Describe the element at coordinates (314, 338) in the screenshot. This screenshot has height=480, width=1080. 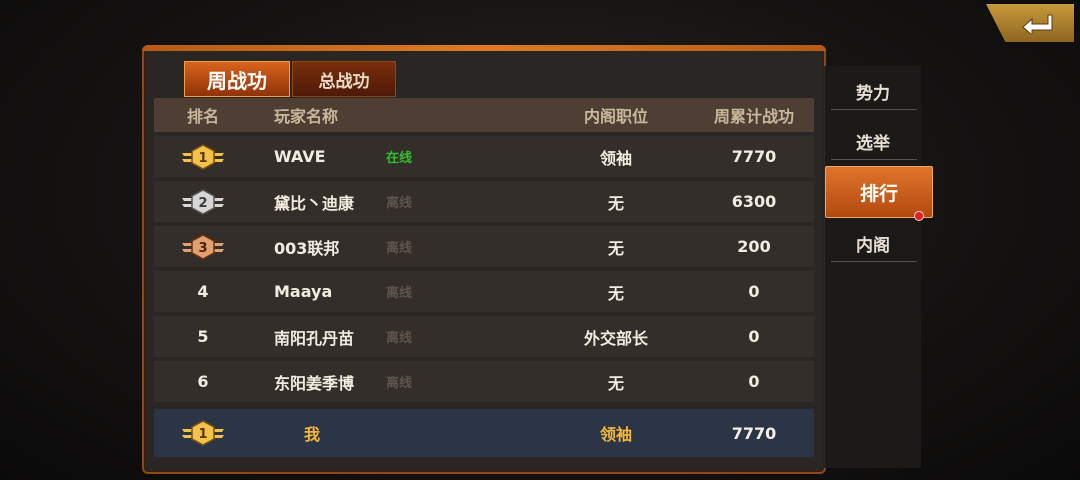
I see `player-name: 南阳孔丹苗` at that location.